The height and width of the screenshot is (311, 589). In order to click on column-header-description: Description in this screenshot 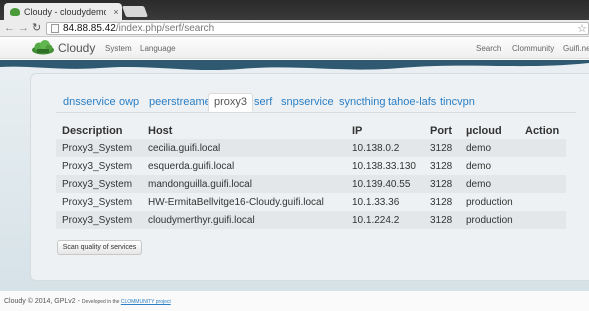, I will do `click(92, 131)`.